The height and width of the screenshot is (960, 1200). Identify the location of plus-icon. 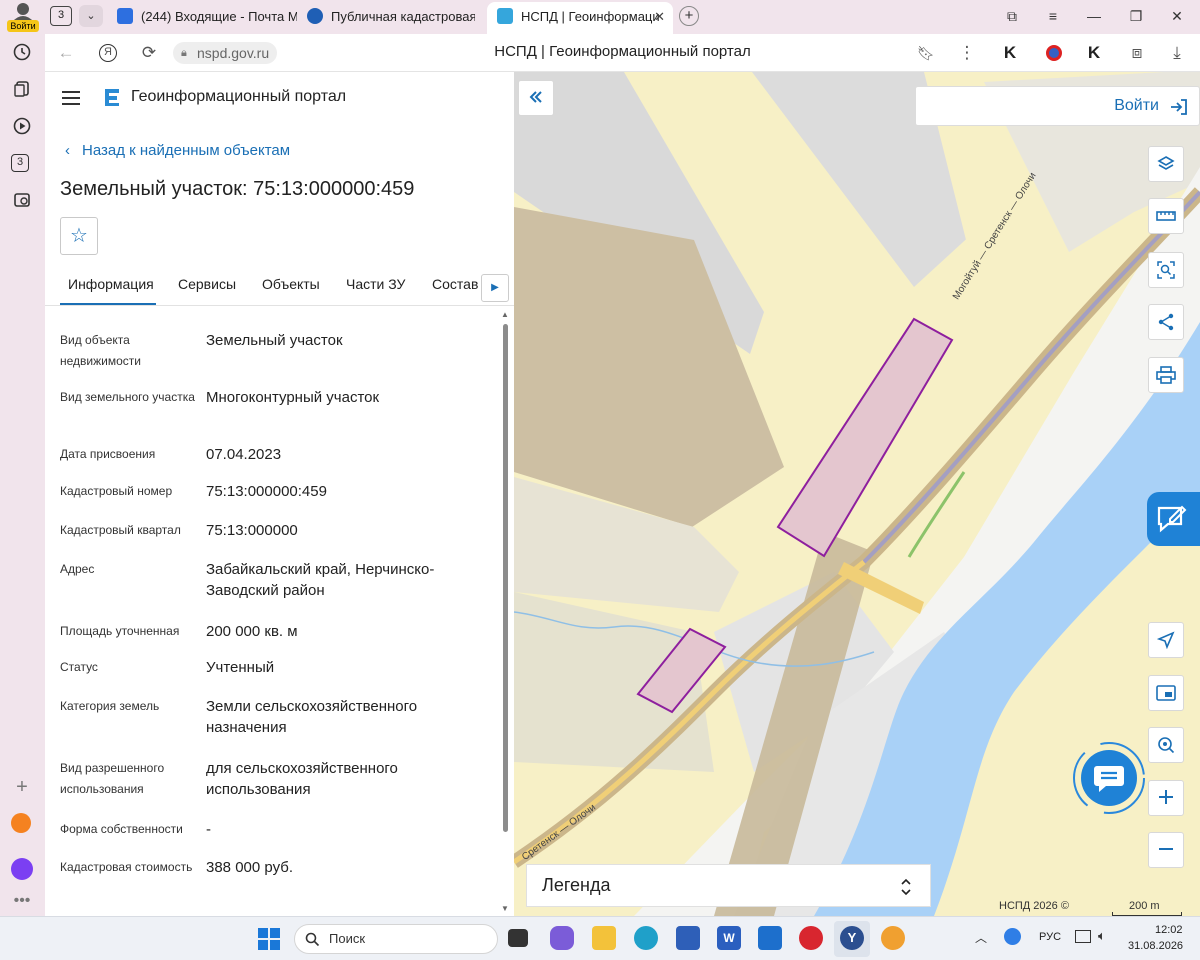
(1166, 797).